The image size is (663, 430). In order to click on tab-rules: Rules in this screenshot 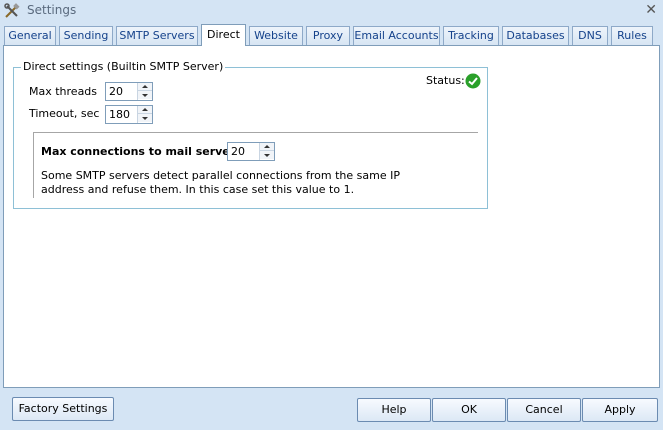, I will do `click(632, 35)`.